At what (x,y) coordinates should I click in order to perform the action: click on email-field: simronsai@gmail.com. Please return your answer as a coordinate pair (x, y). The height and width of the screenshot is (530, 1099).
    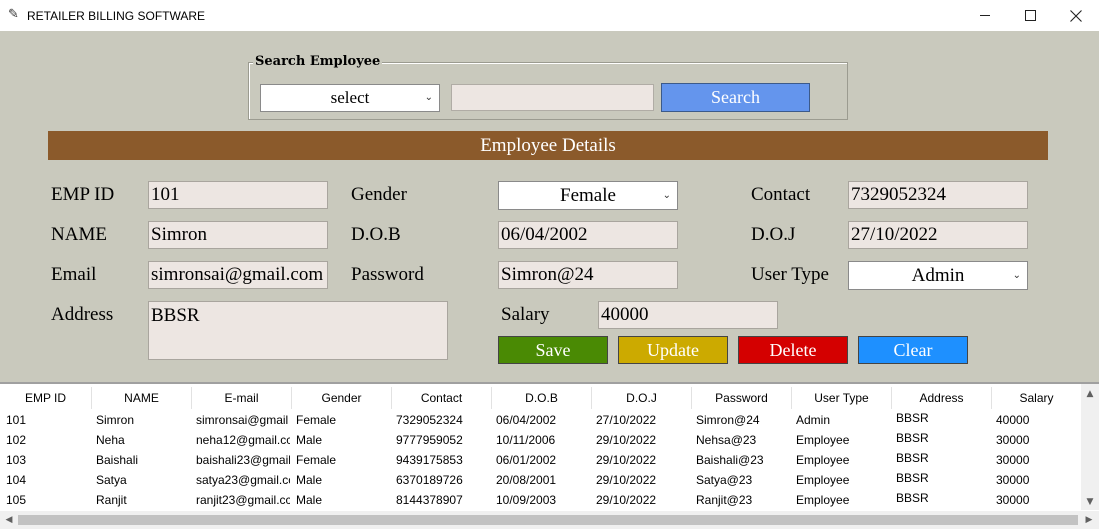
    Looking at the image, I should click on (238, 275).